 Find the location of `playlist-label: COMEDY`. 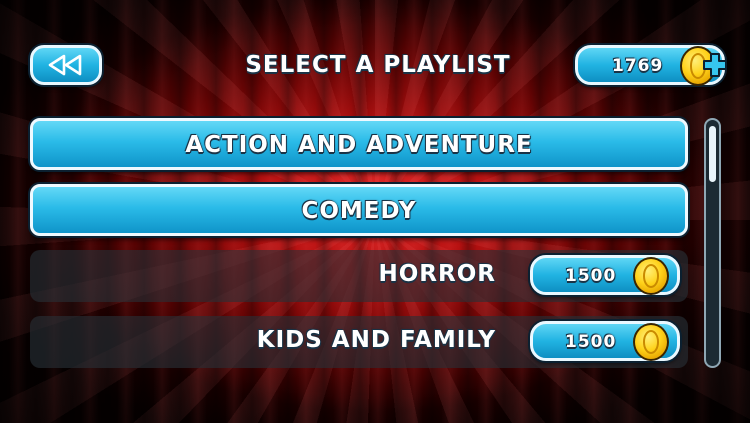

playlist-label: COMEDY is located at coordinates (359, 211).